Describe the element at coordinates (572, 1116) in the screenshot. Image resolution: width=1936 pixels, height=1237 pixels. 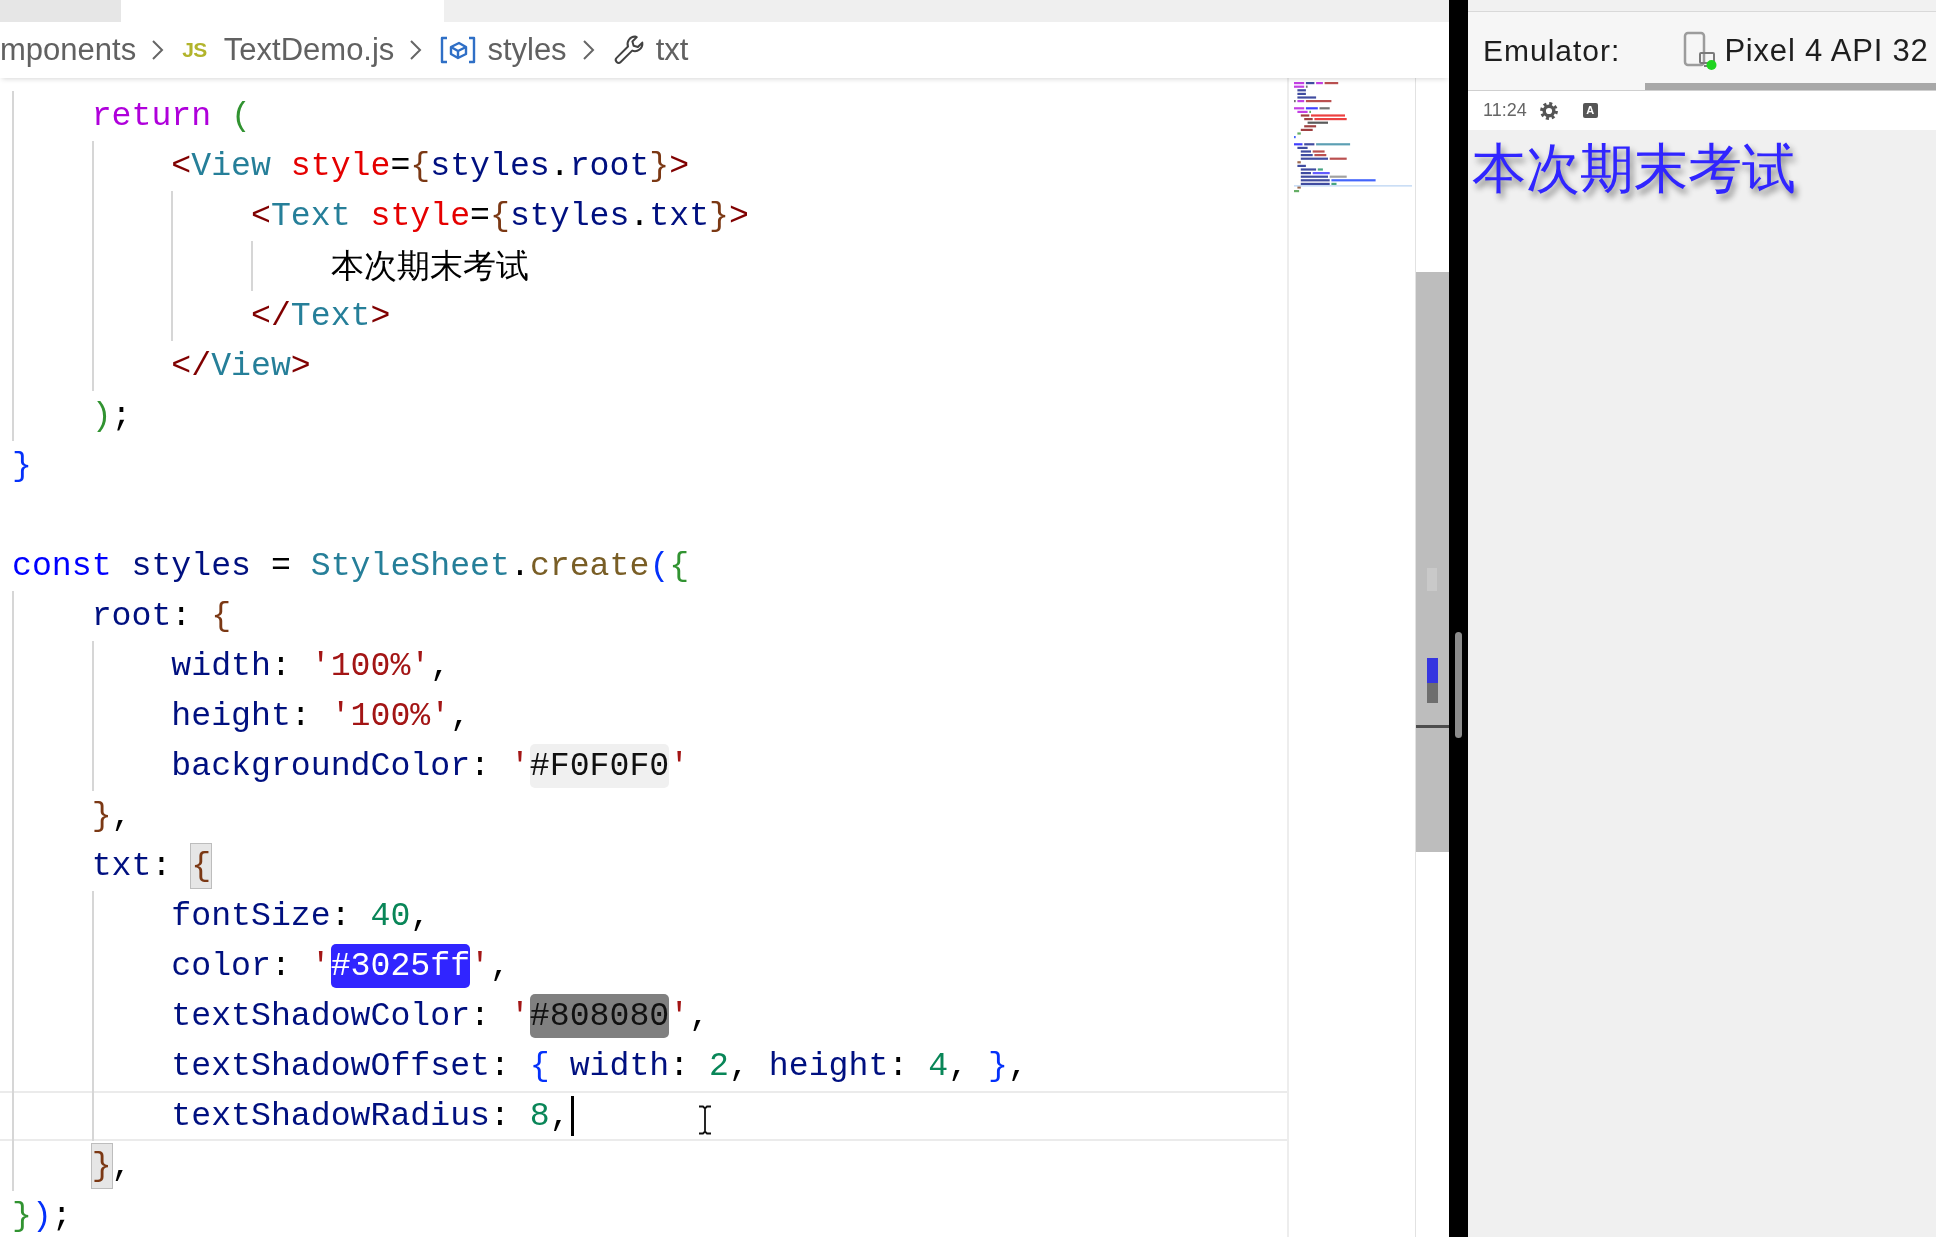
I see `text-caret` at that location.